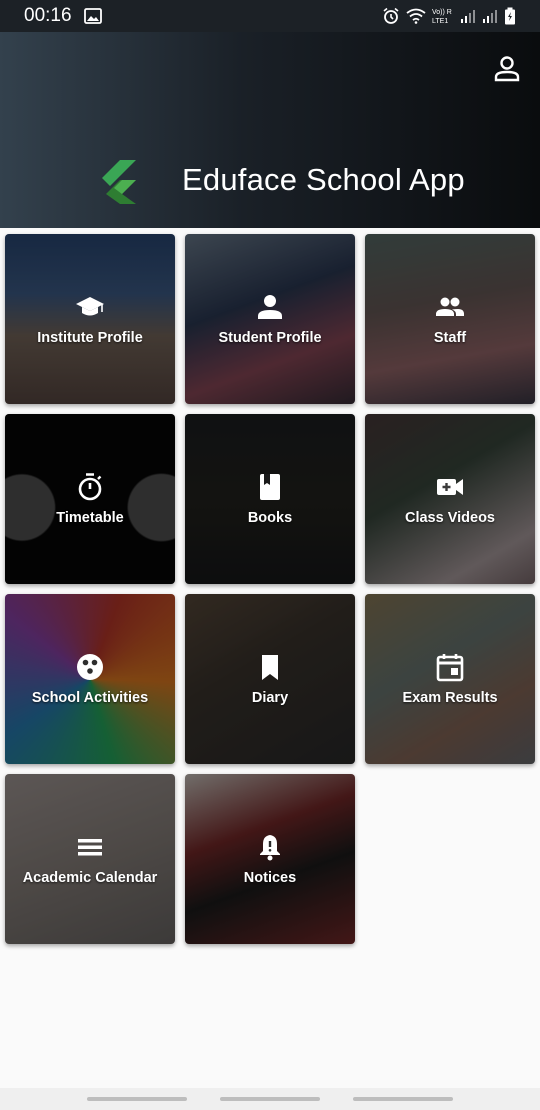 This screenshot has width=540, height=1110. Describe the element at coordinates (119, 182) in the screenshot. I see `flutter-logo-icon` at that location.